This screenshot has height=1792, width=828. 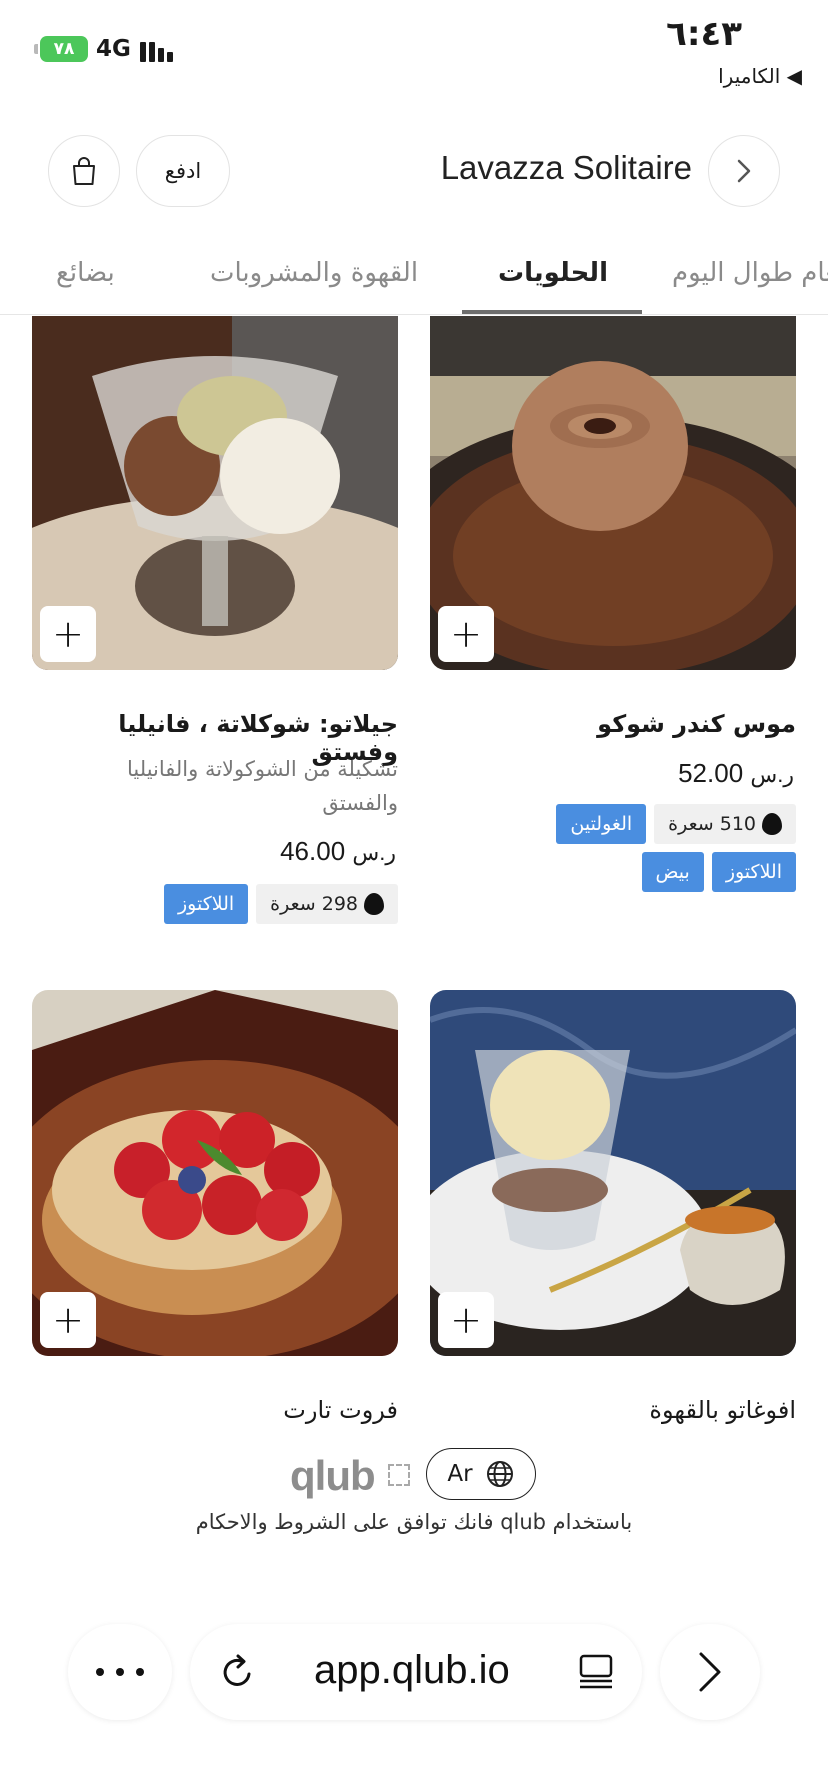 I want to click on item-name: موس كندر شوكو, so click(x=696, y=724).